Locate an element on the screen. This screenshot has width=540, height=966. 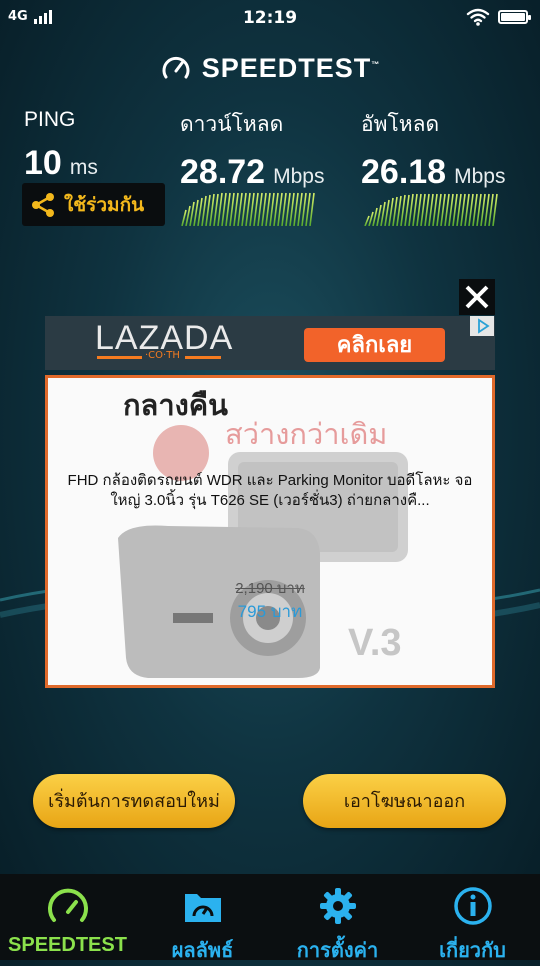
ping-metric: PING 10 ms is located at coordinates (61, 145).